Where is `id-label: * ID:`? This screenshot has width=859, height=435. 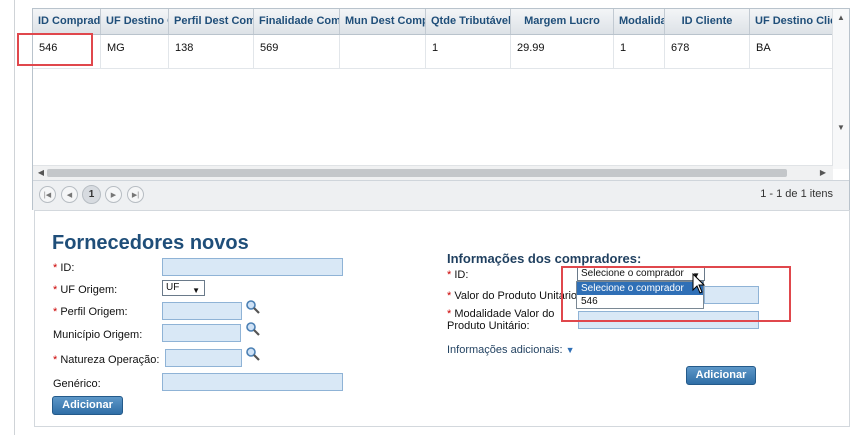
id-label: * ID: is located at coordinates (64, 268).